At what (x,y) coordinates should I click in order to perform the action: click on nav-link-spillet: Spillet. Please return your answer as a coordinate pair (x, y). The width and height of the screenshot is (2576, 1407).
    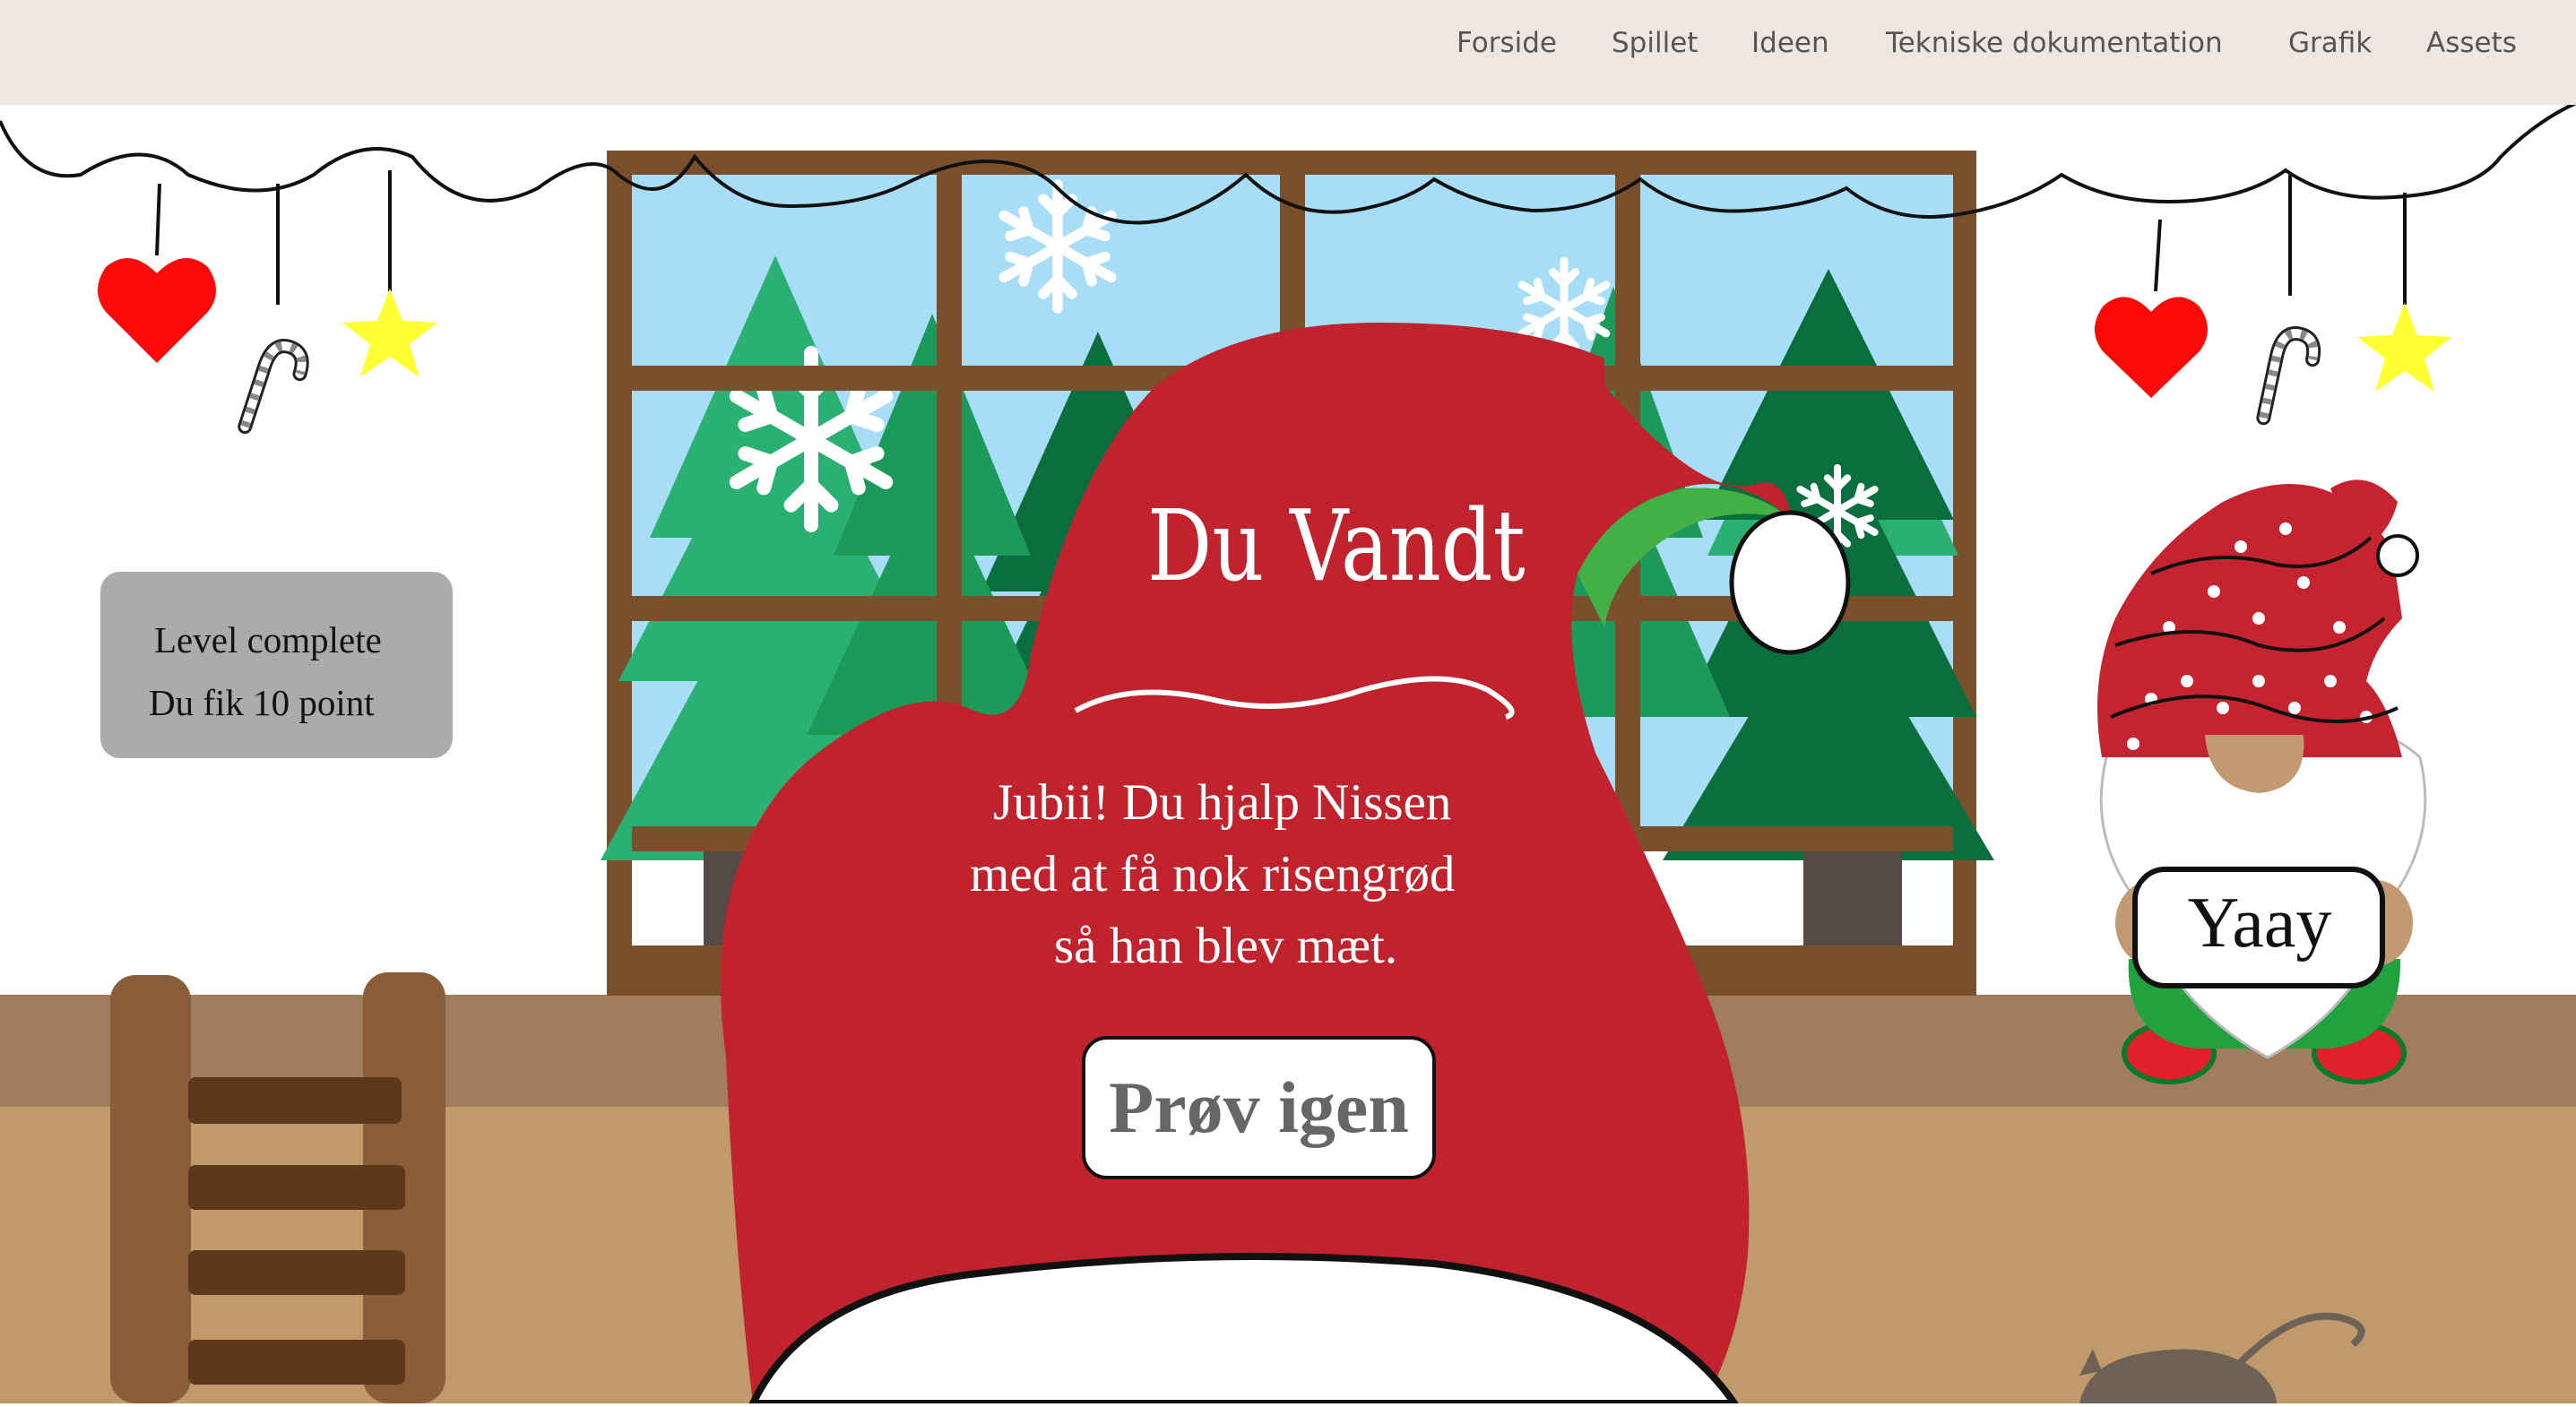
    Looking at the image, I should click on (1655, 43).